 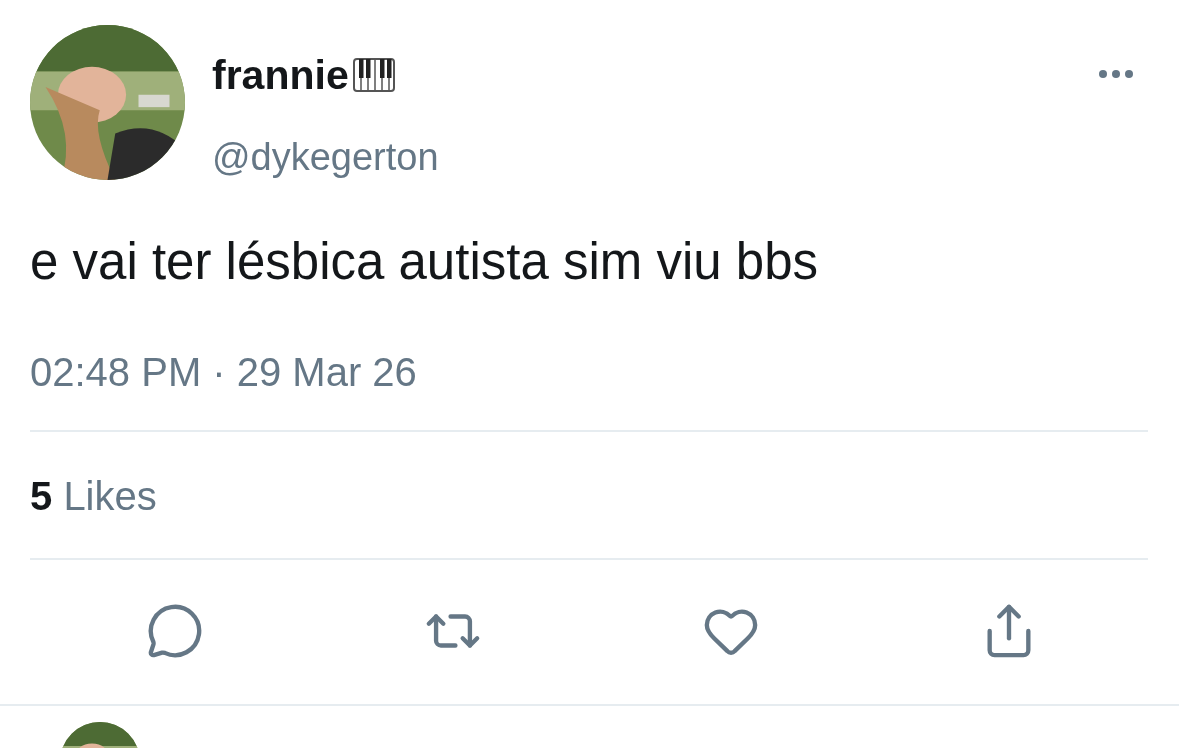 What do you see at coordinates (424, 262) in the screenshot?
I see `tweet-text: e vai ter lésbica autista sim viu bbs` at bounding box center [424, 262].